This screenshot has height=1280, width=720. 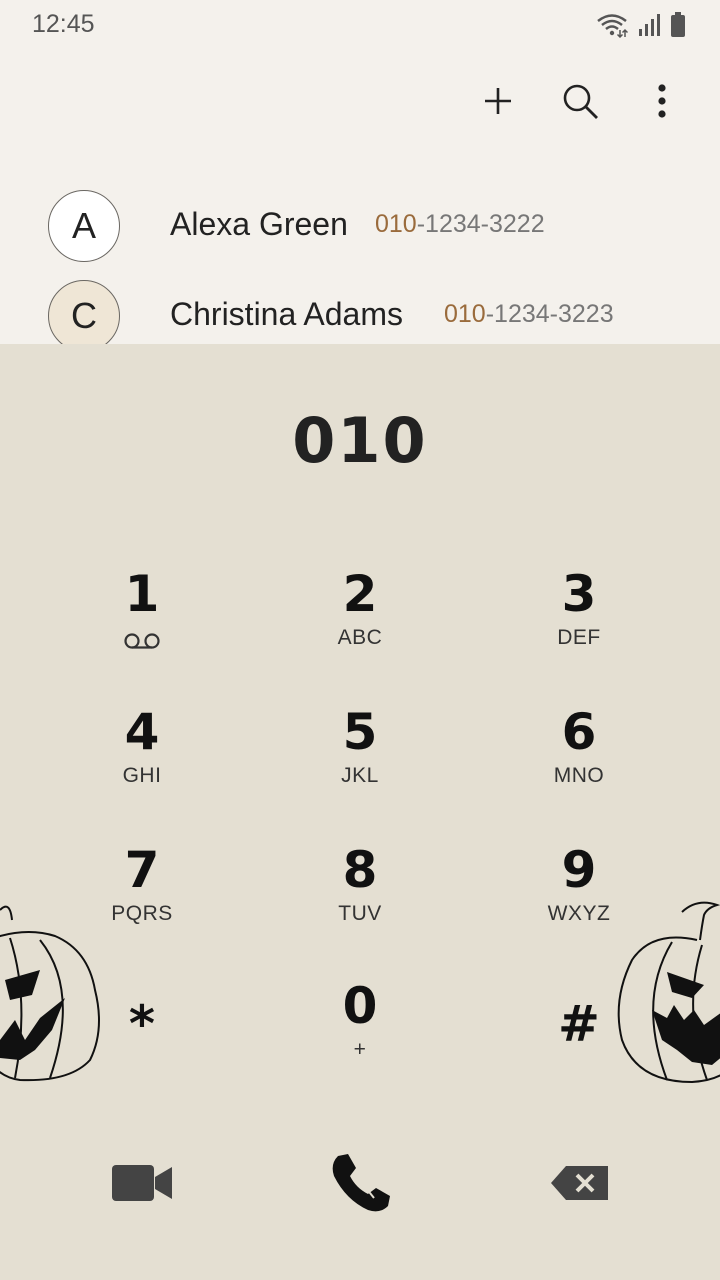 I want to click on plus-icon, so click(x=498, y=103).